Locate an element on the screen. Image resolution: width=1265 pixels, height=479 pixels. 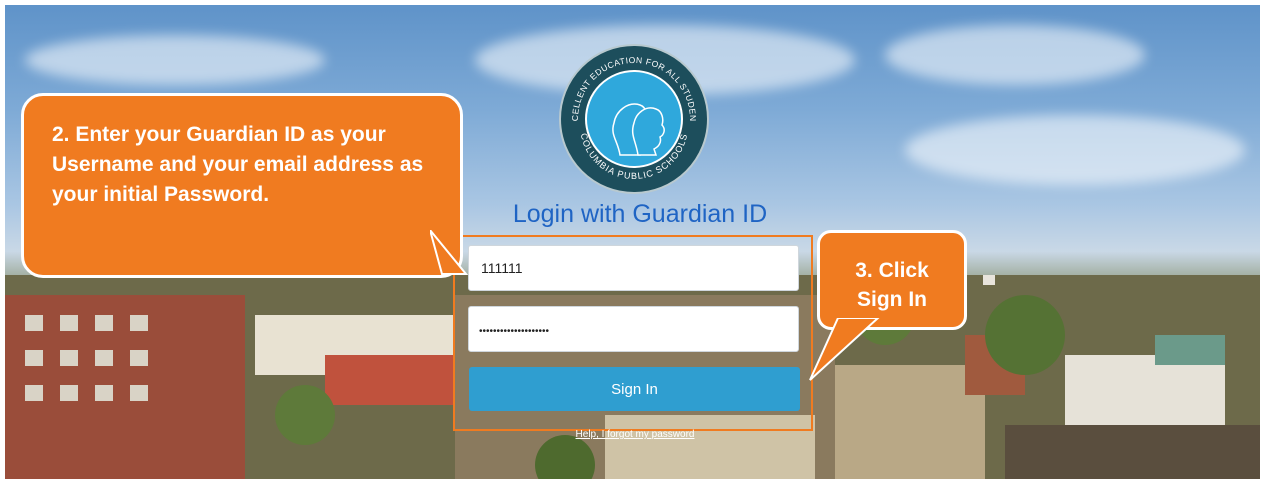
username-field is located at coordinates (633, 268).